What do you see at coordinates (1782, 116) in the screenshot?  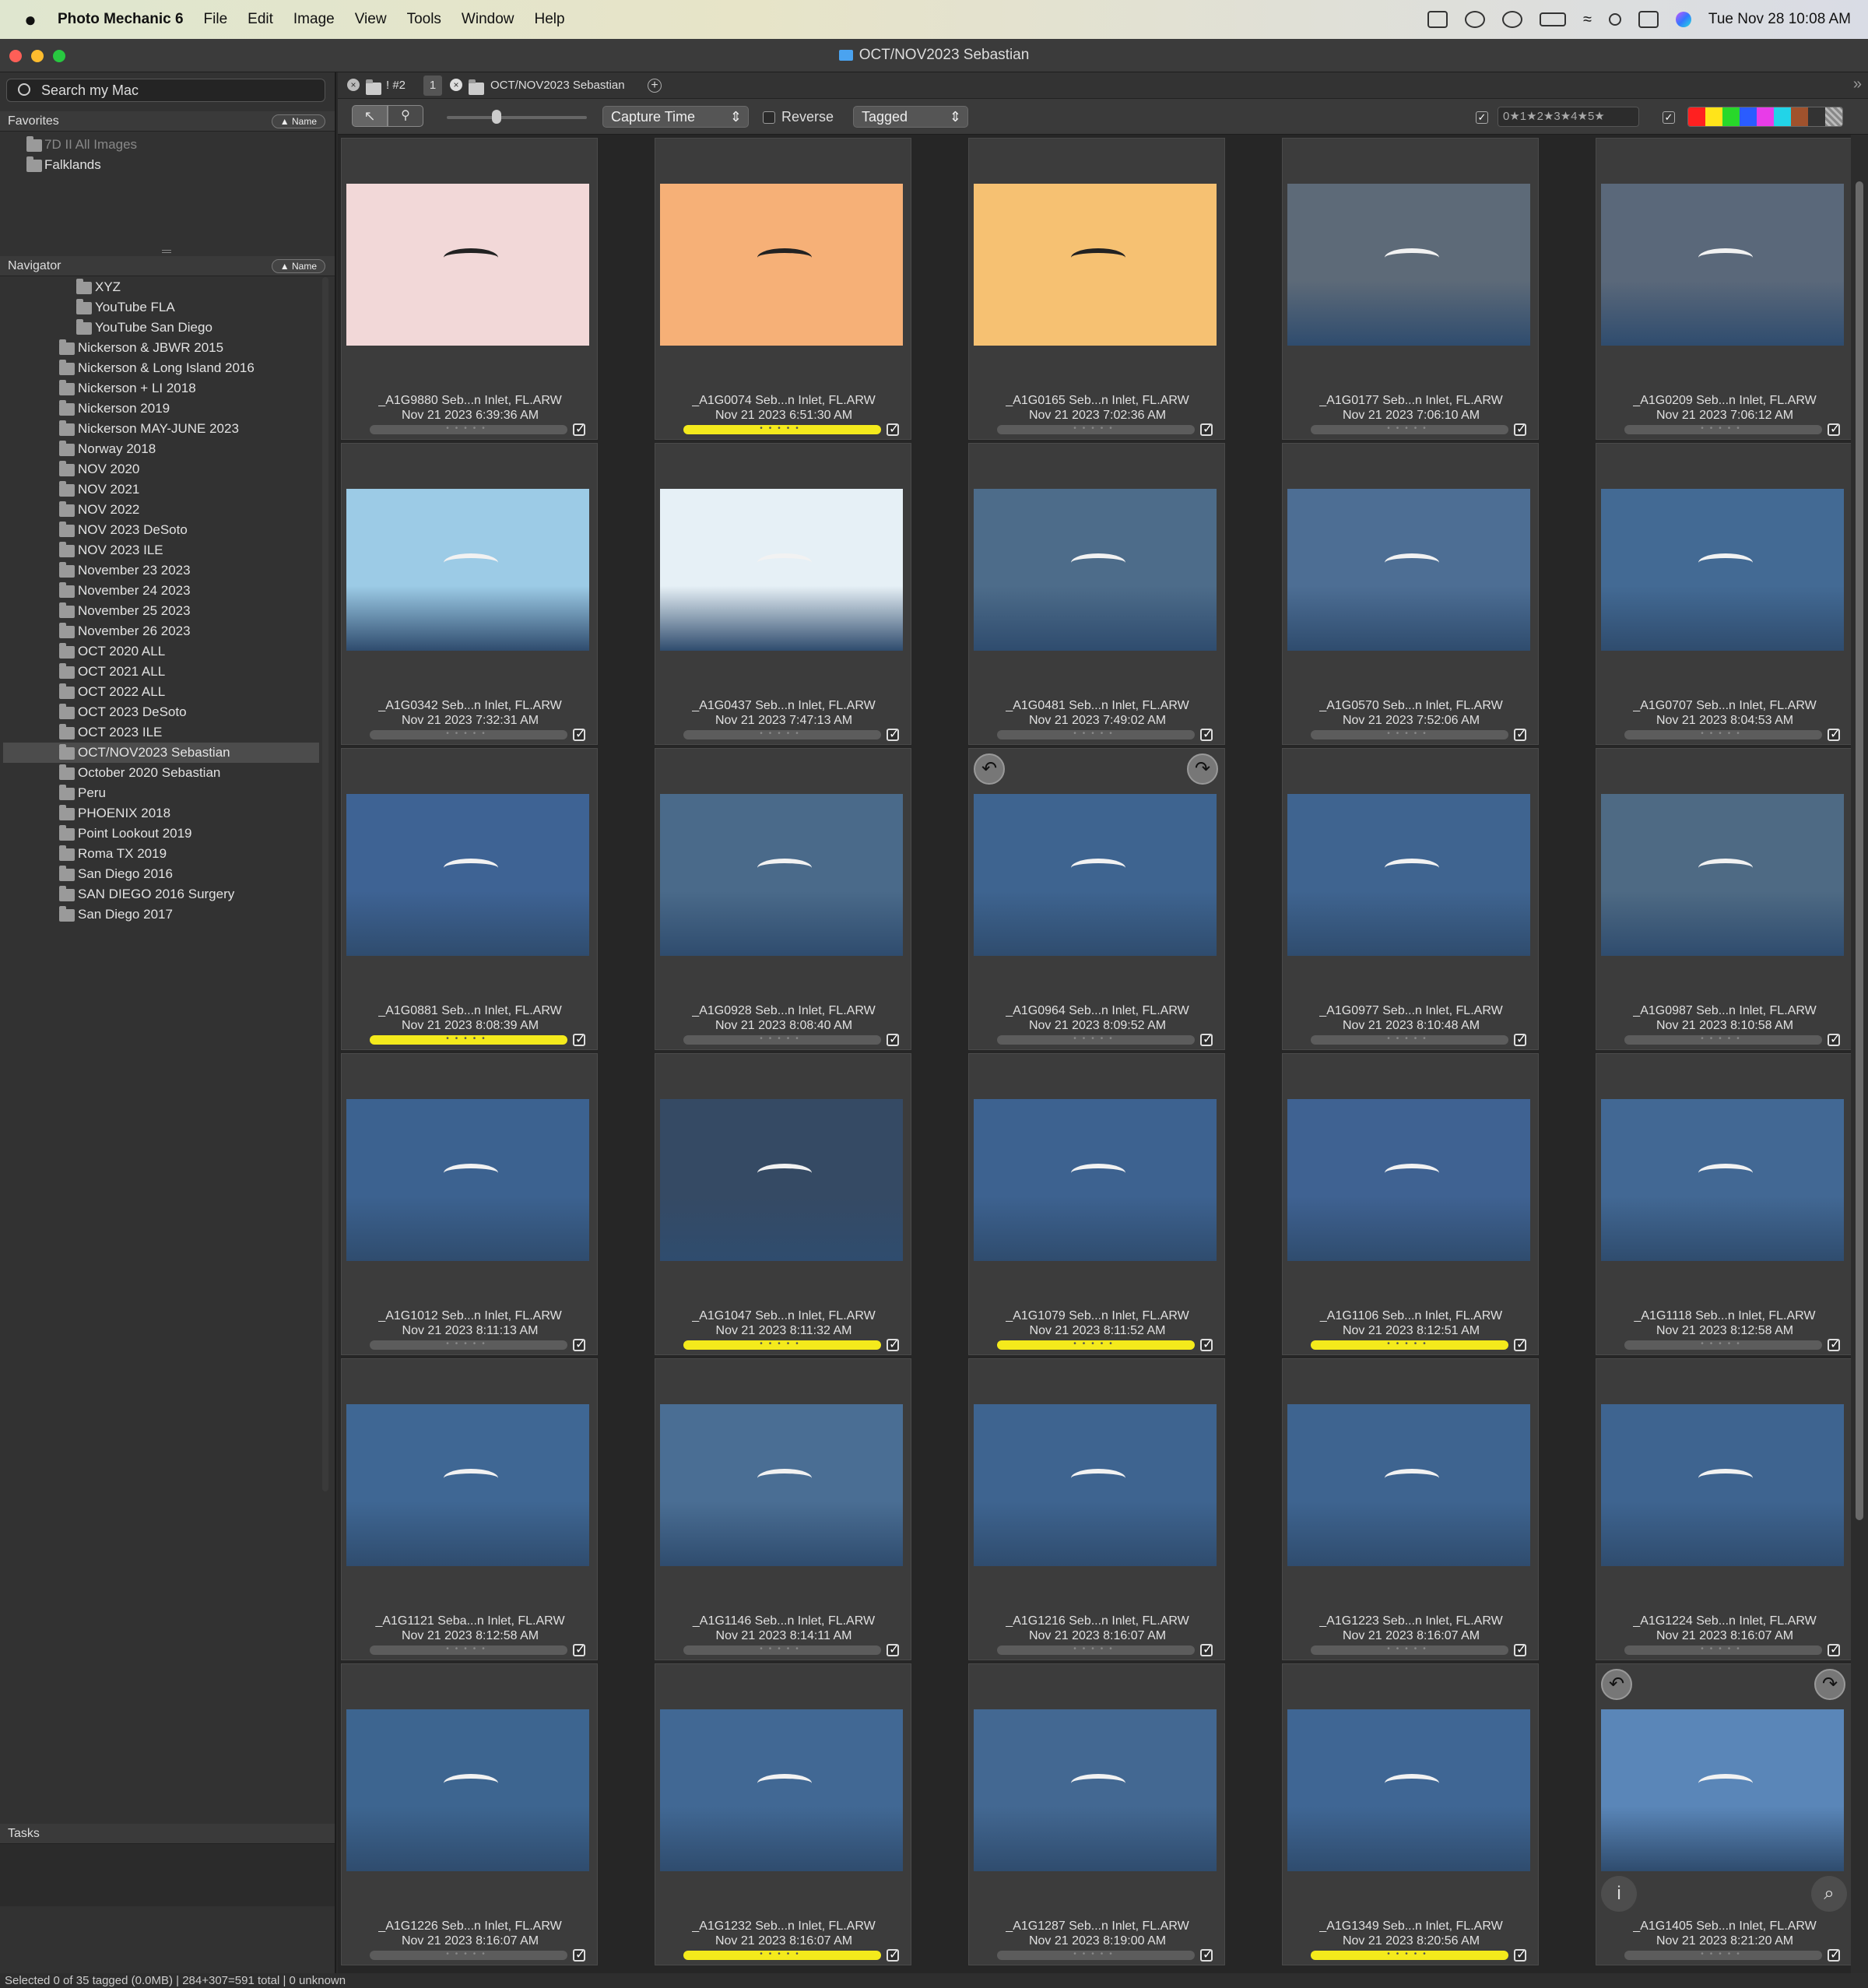 I see `color-cyan-swatch` at bounding box center [1782, 116].